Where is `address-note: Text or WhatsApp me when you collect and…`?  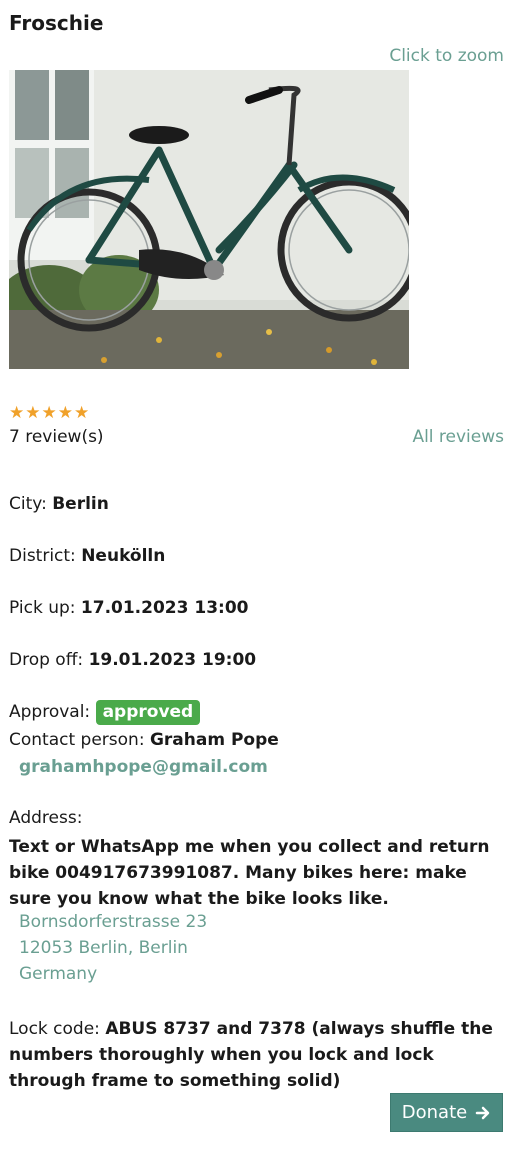
address-note: Text or WhatsApp me when you collect and… is located at coordinates (249, 873).